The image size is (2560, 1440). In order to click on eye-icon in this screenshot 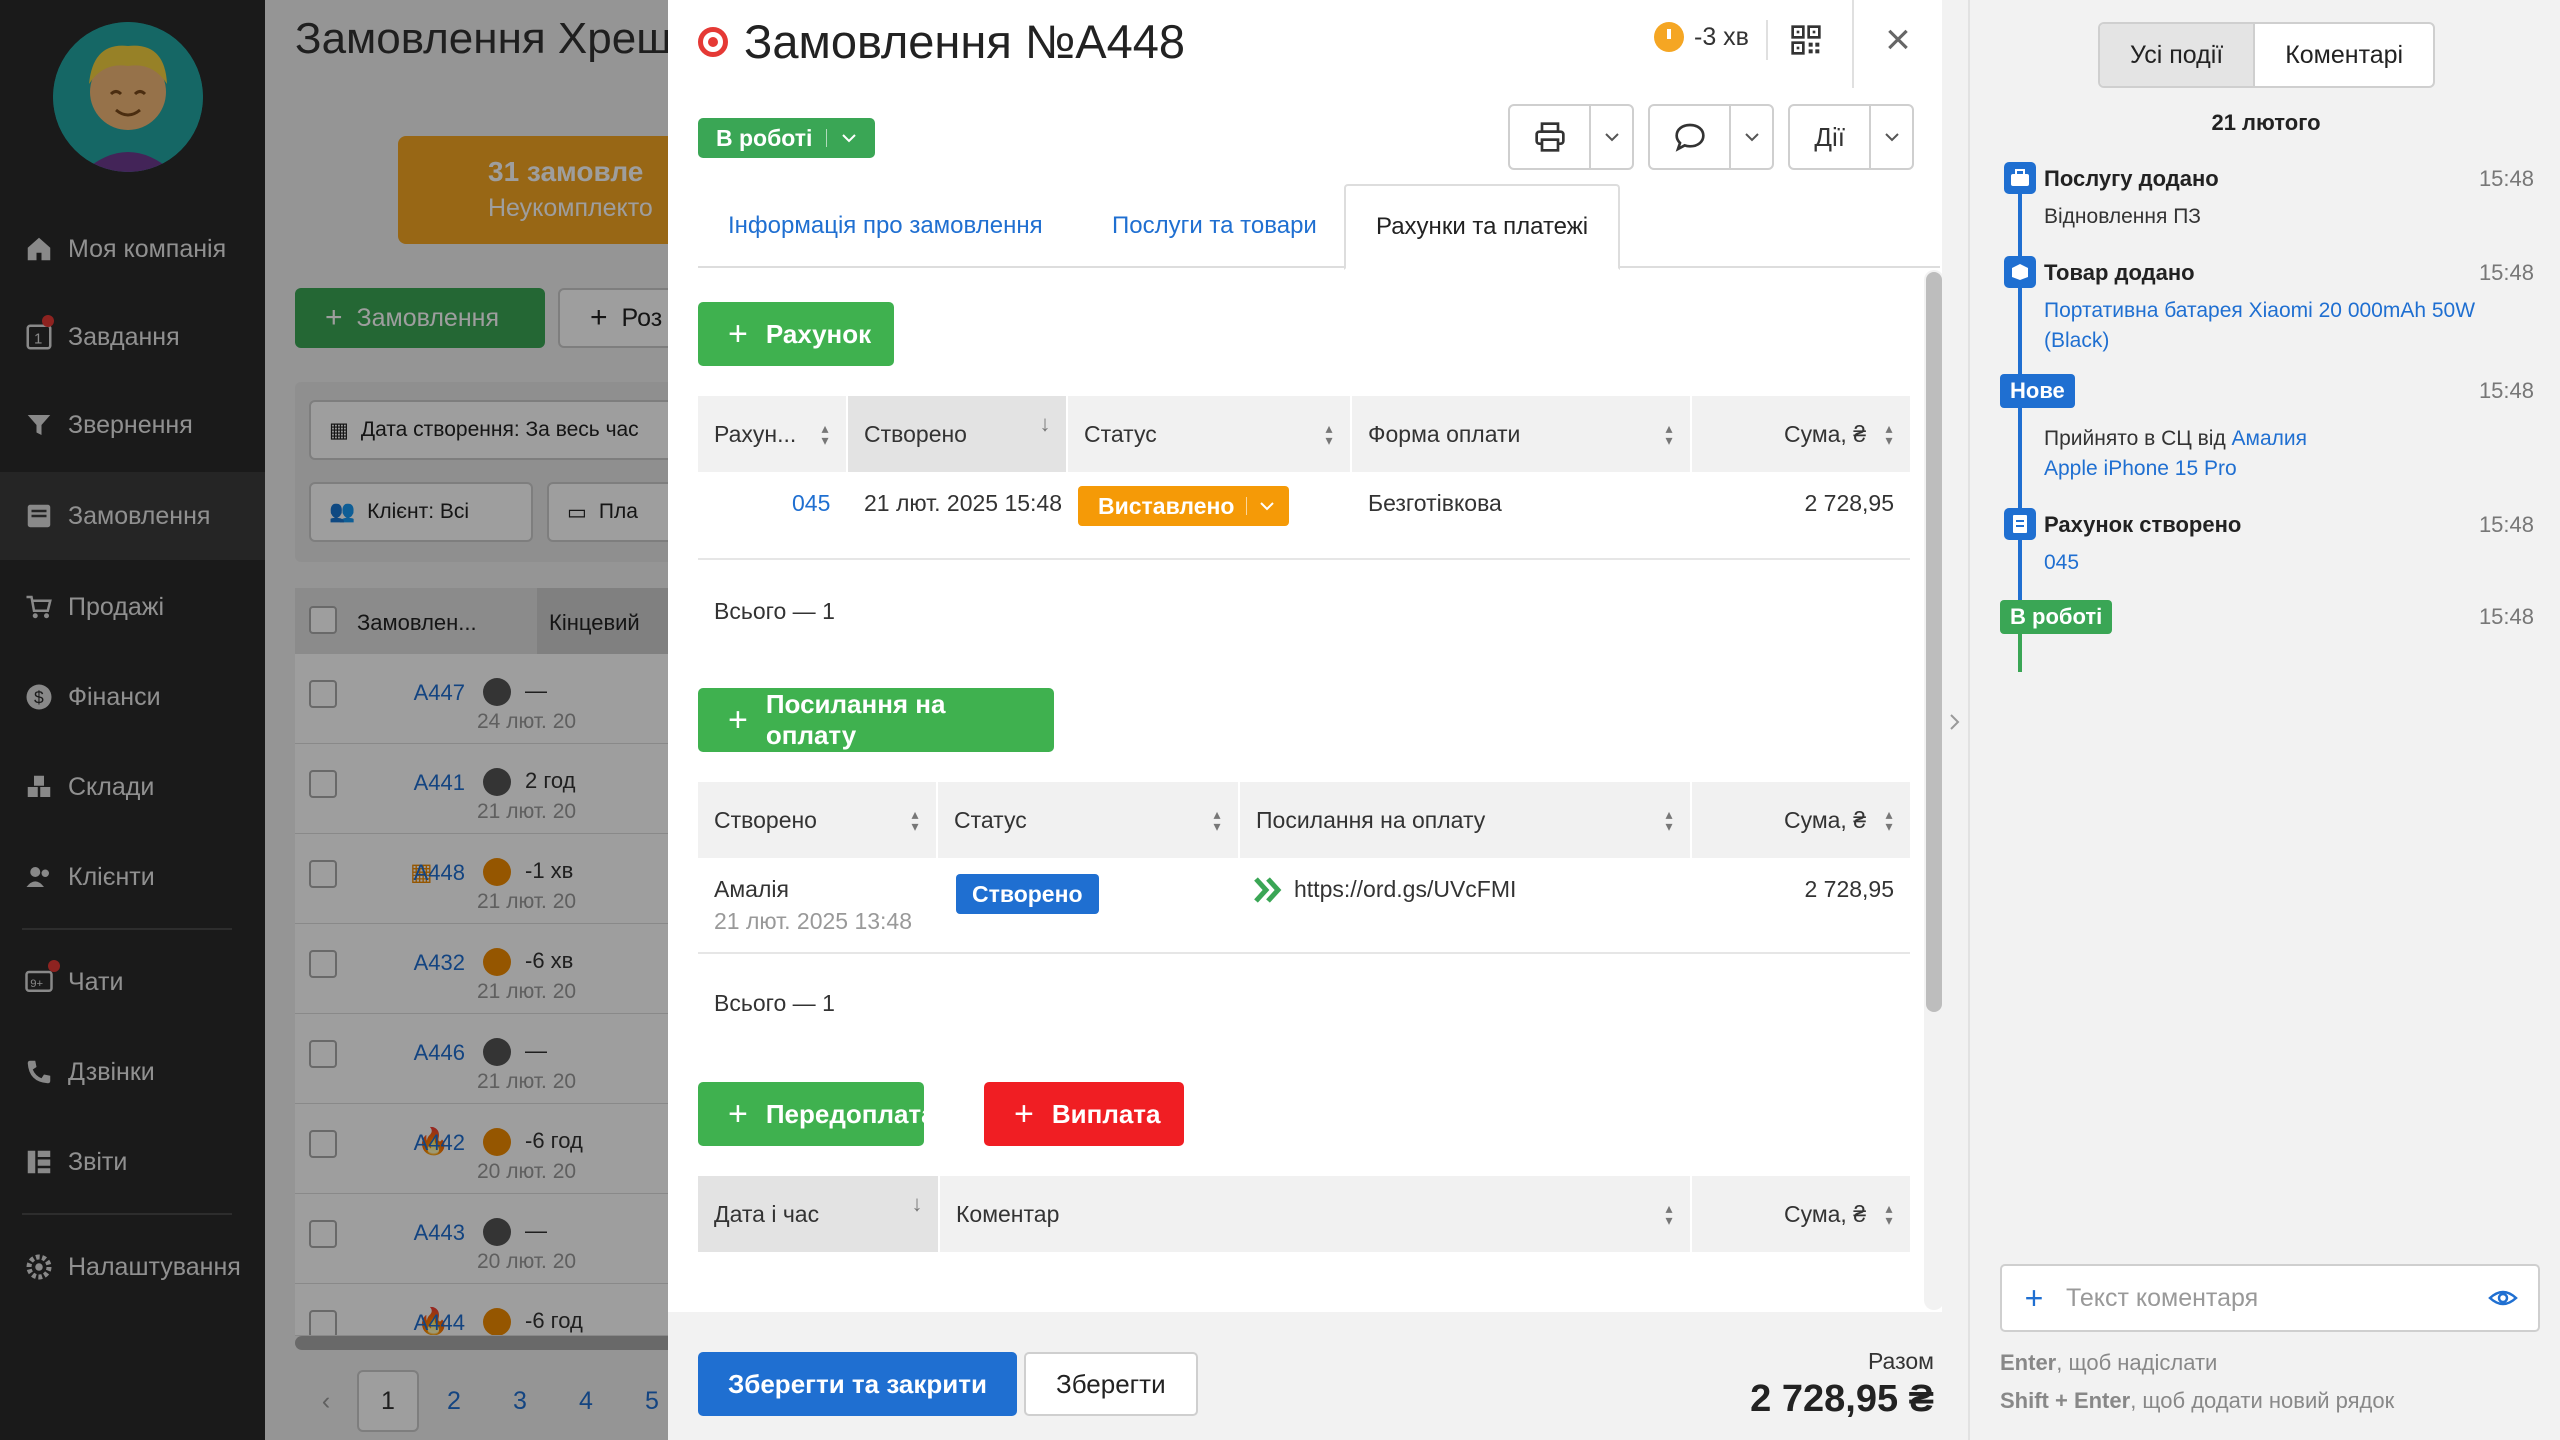, I will do `click(2503, 1298)`.